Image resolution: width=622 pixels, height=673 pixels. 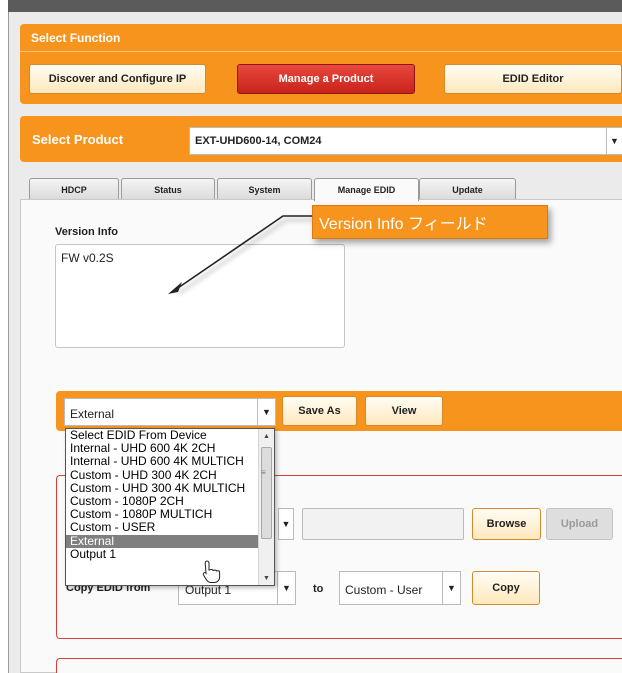 What do you see at coordinates (404, 411) in the screenshot?
I see `view-button: View` at bounding box center [404, 411].